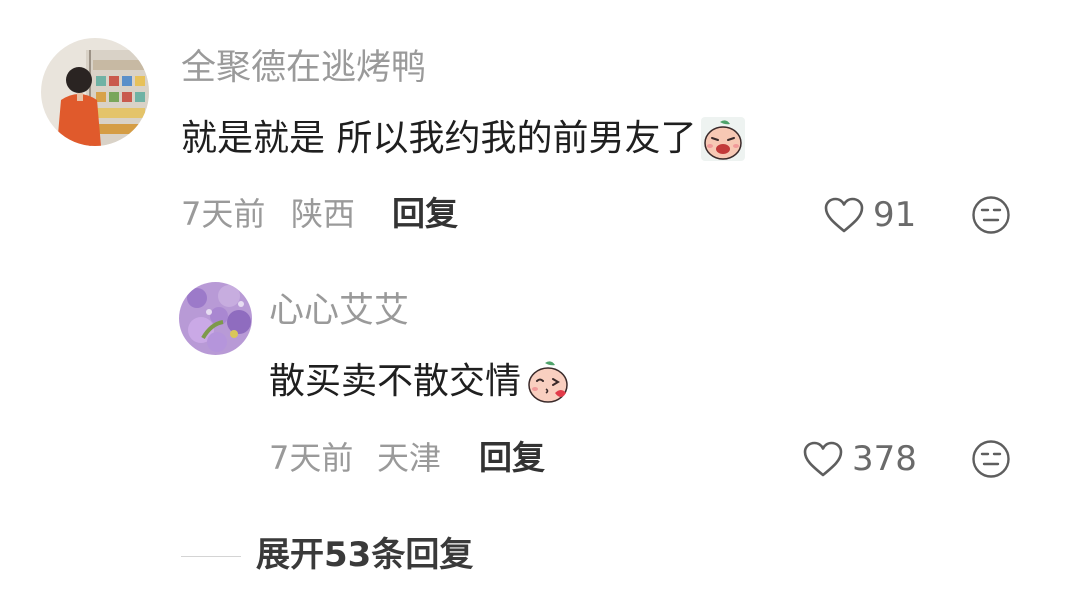 The height and width of the screenshot is (593, 1077). I want to click on kissing-peach-emoji-icon, so click(548, 382).